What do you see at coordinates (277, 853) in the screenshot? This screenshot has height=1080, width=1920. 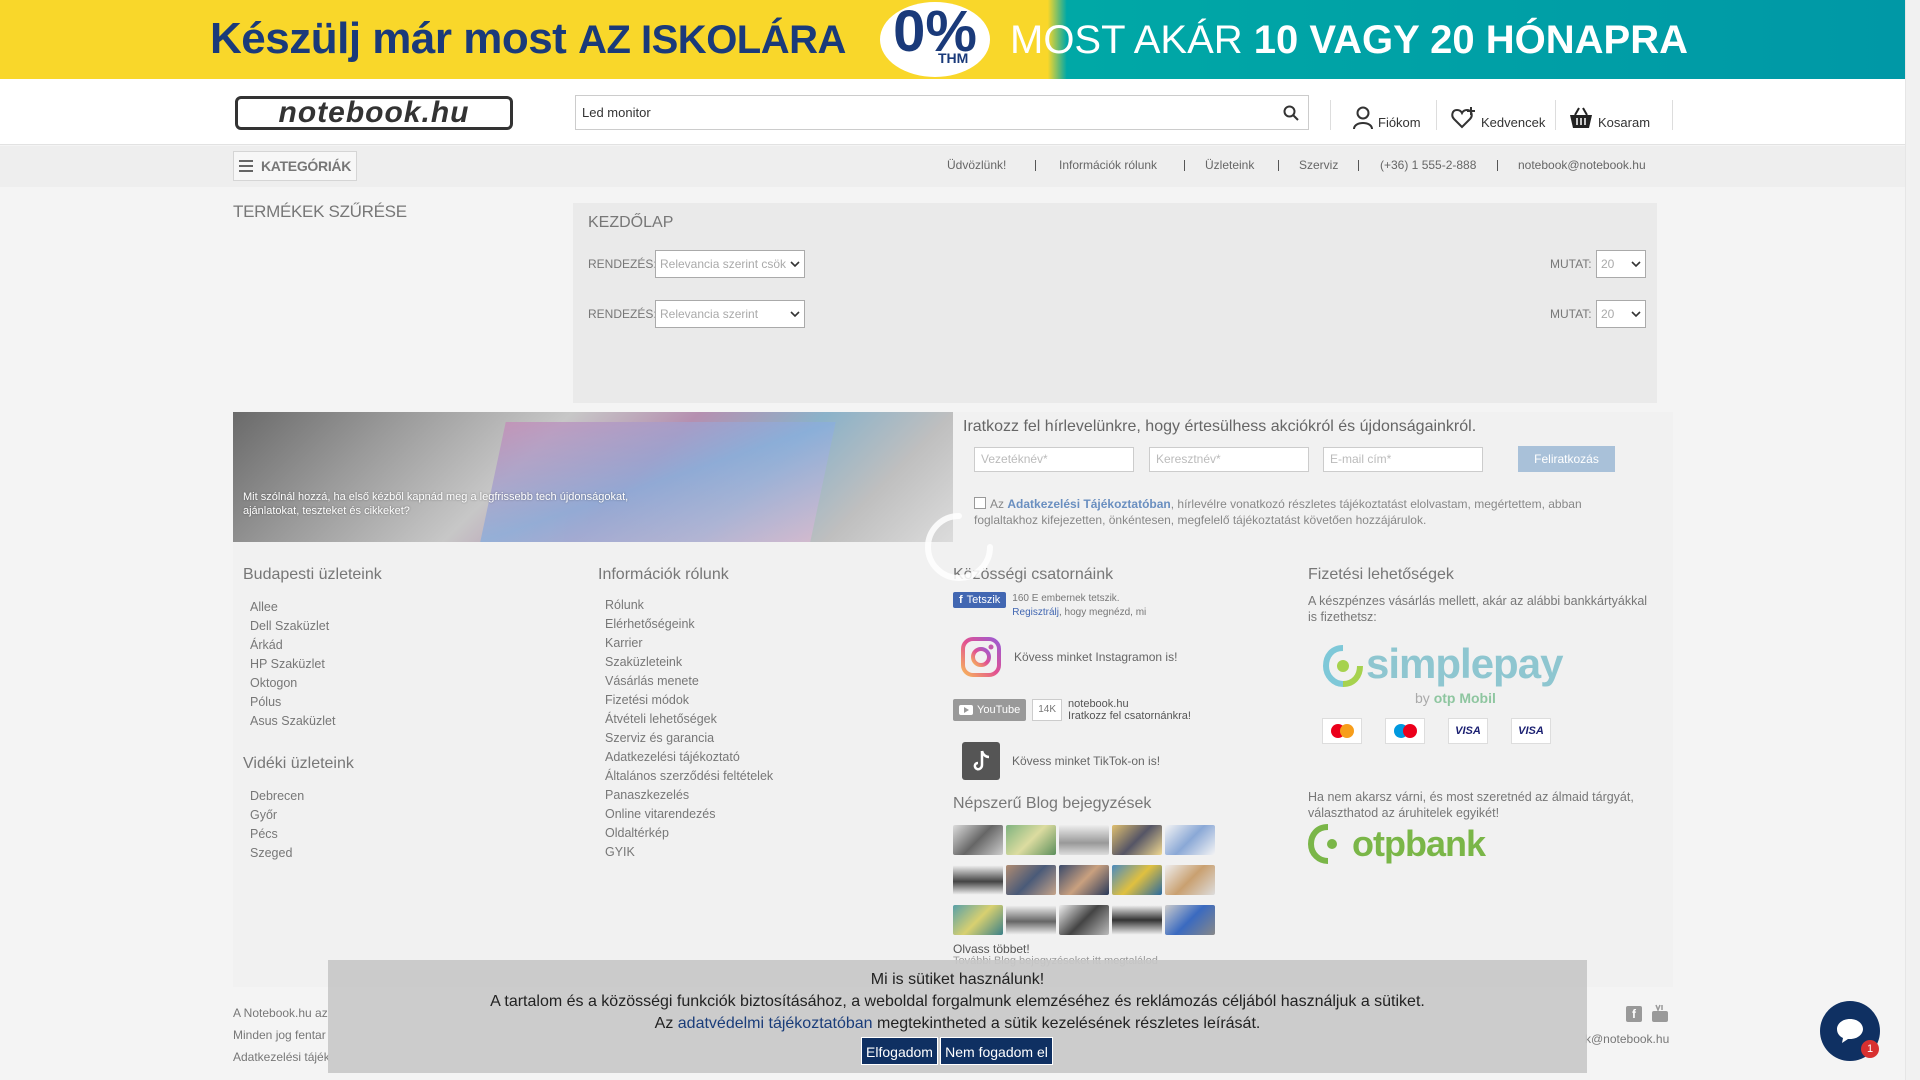 I see `list-item: Szeged` at bounding box center [277, 853].